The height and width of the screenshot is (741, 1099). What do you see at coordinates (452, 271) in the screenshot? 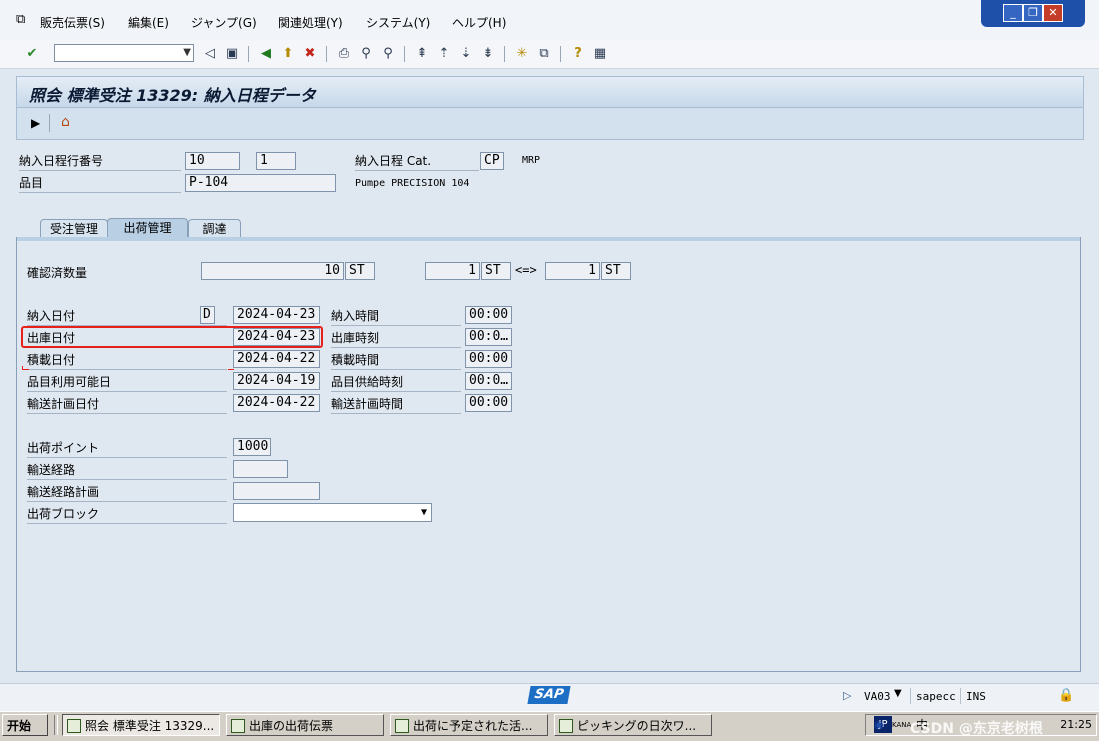
I see `conversion-qty1-field: 1` at bounding box center [452, 271].